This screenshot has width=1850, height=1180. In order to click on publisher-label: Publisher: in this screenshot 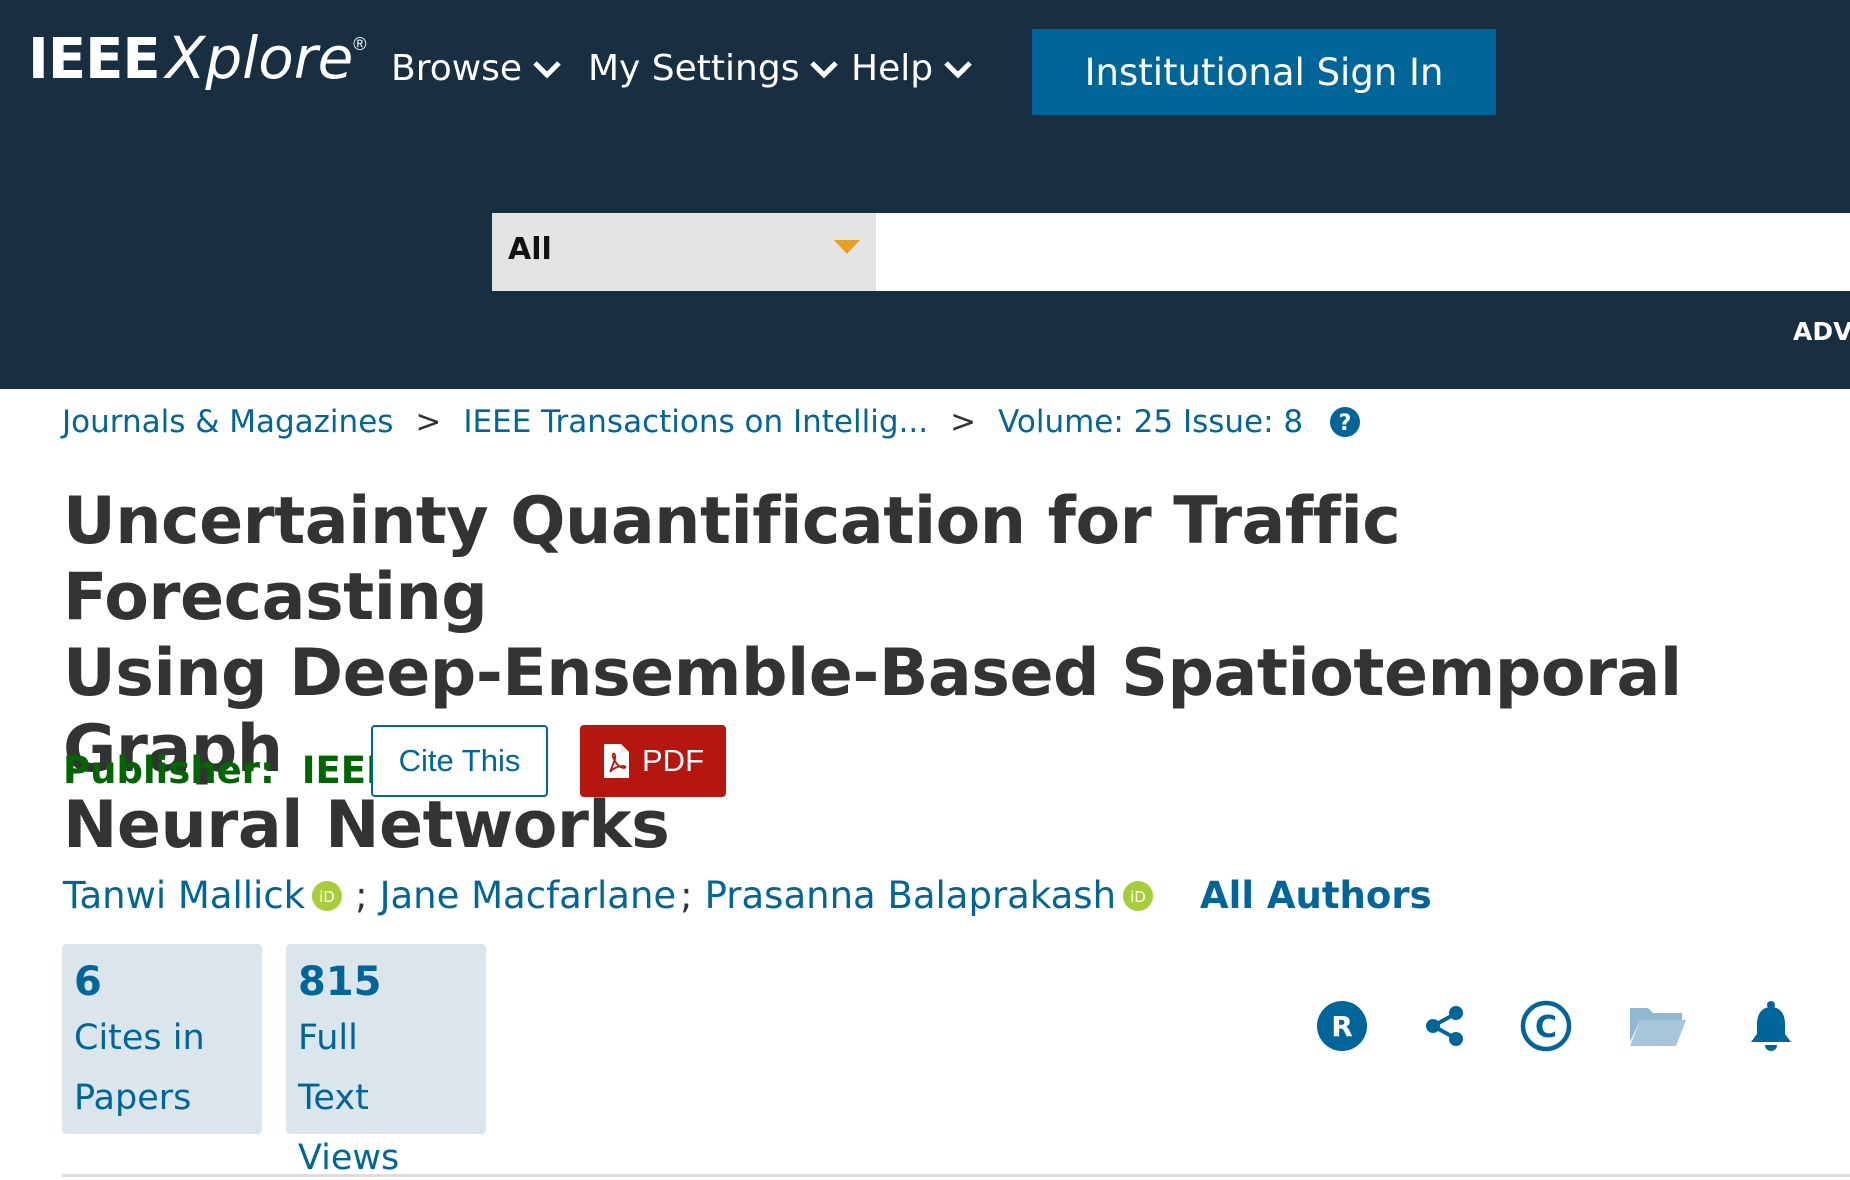, I will do `click(169, 770)`.